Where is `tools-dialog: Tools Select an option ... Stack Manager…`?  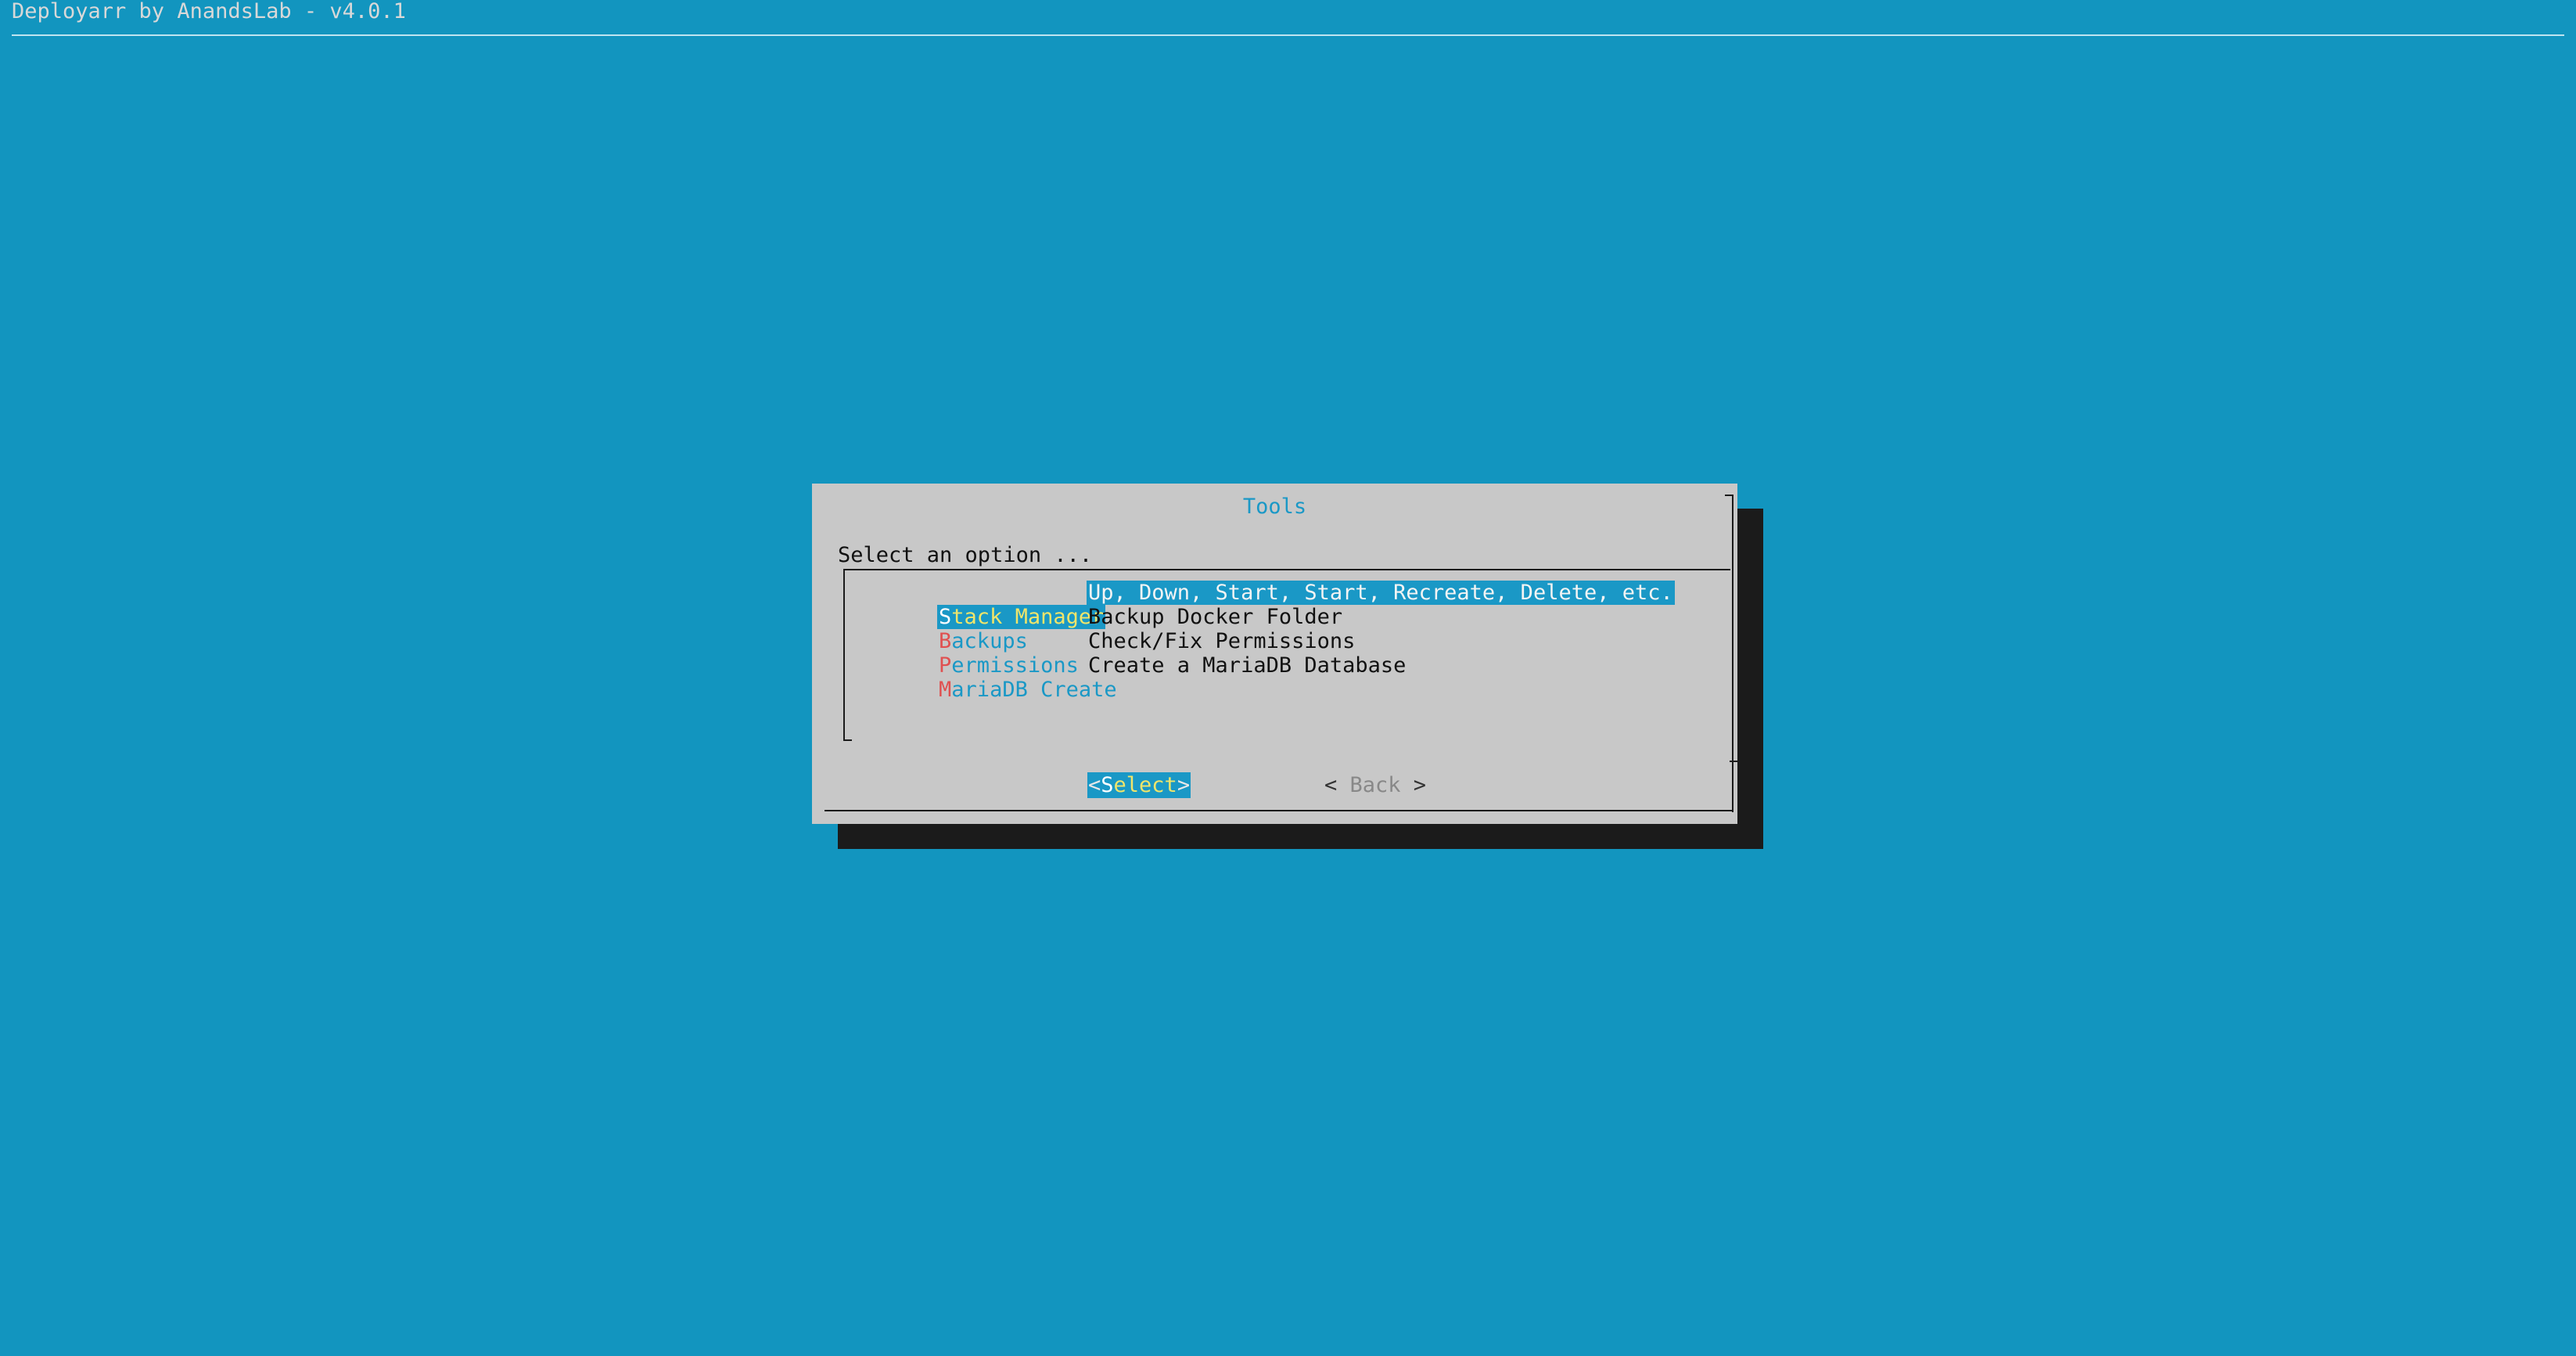 tools-dialog: Tools Select an option ... Stack Manager… is located at coordinates (1275, 654).